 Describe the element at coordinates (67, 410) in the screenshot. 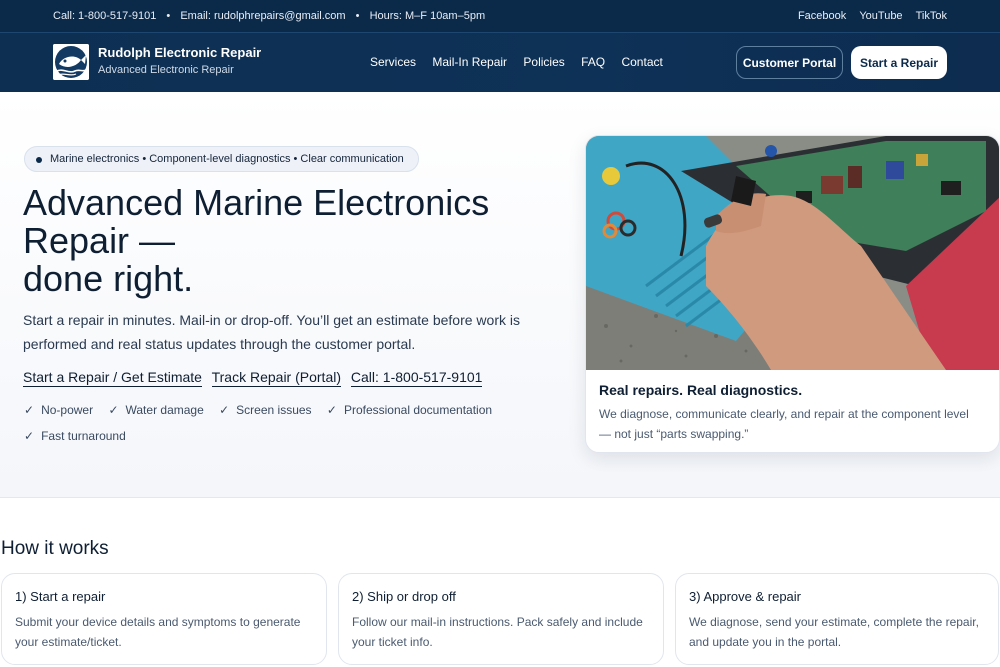

I see `checklist-label: No-power` at that location.